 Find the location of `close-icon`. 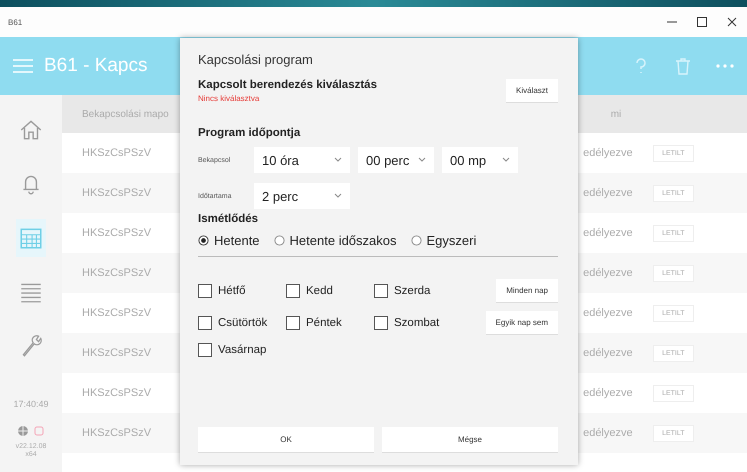

close-icon is located at coordinates (732, 22).